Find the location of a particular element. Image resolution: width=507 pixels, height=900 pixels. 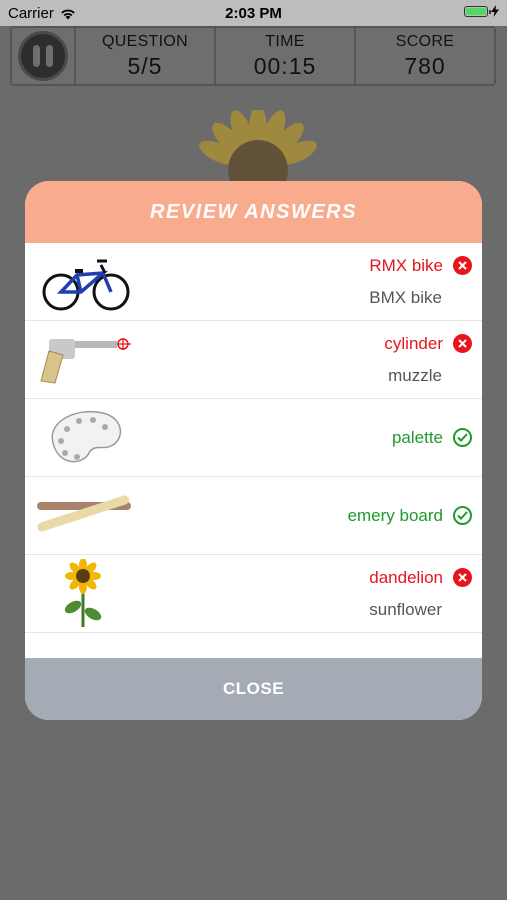

given-answer-line: emery board is located at coordinates (410, 516).